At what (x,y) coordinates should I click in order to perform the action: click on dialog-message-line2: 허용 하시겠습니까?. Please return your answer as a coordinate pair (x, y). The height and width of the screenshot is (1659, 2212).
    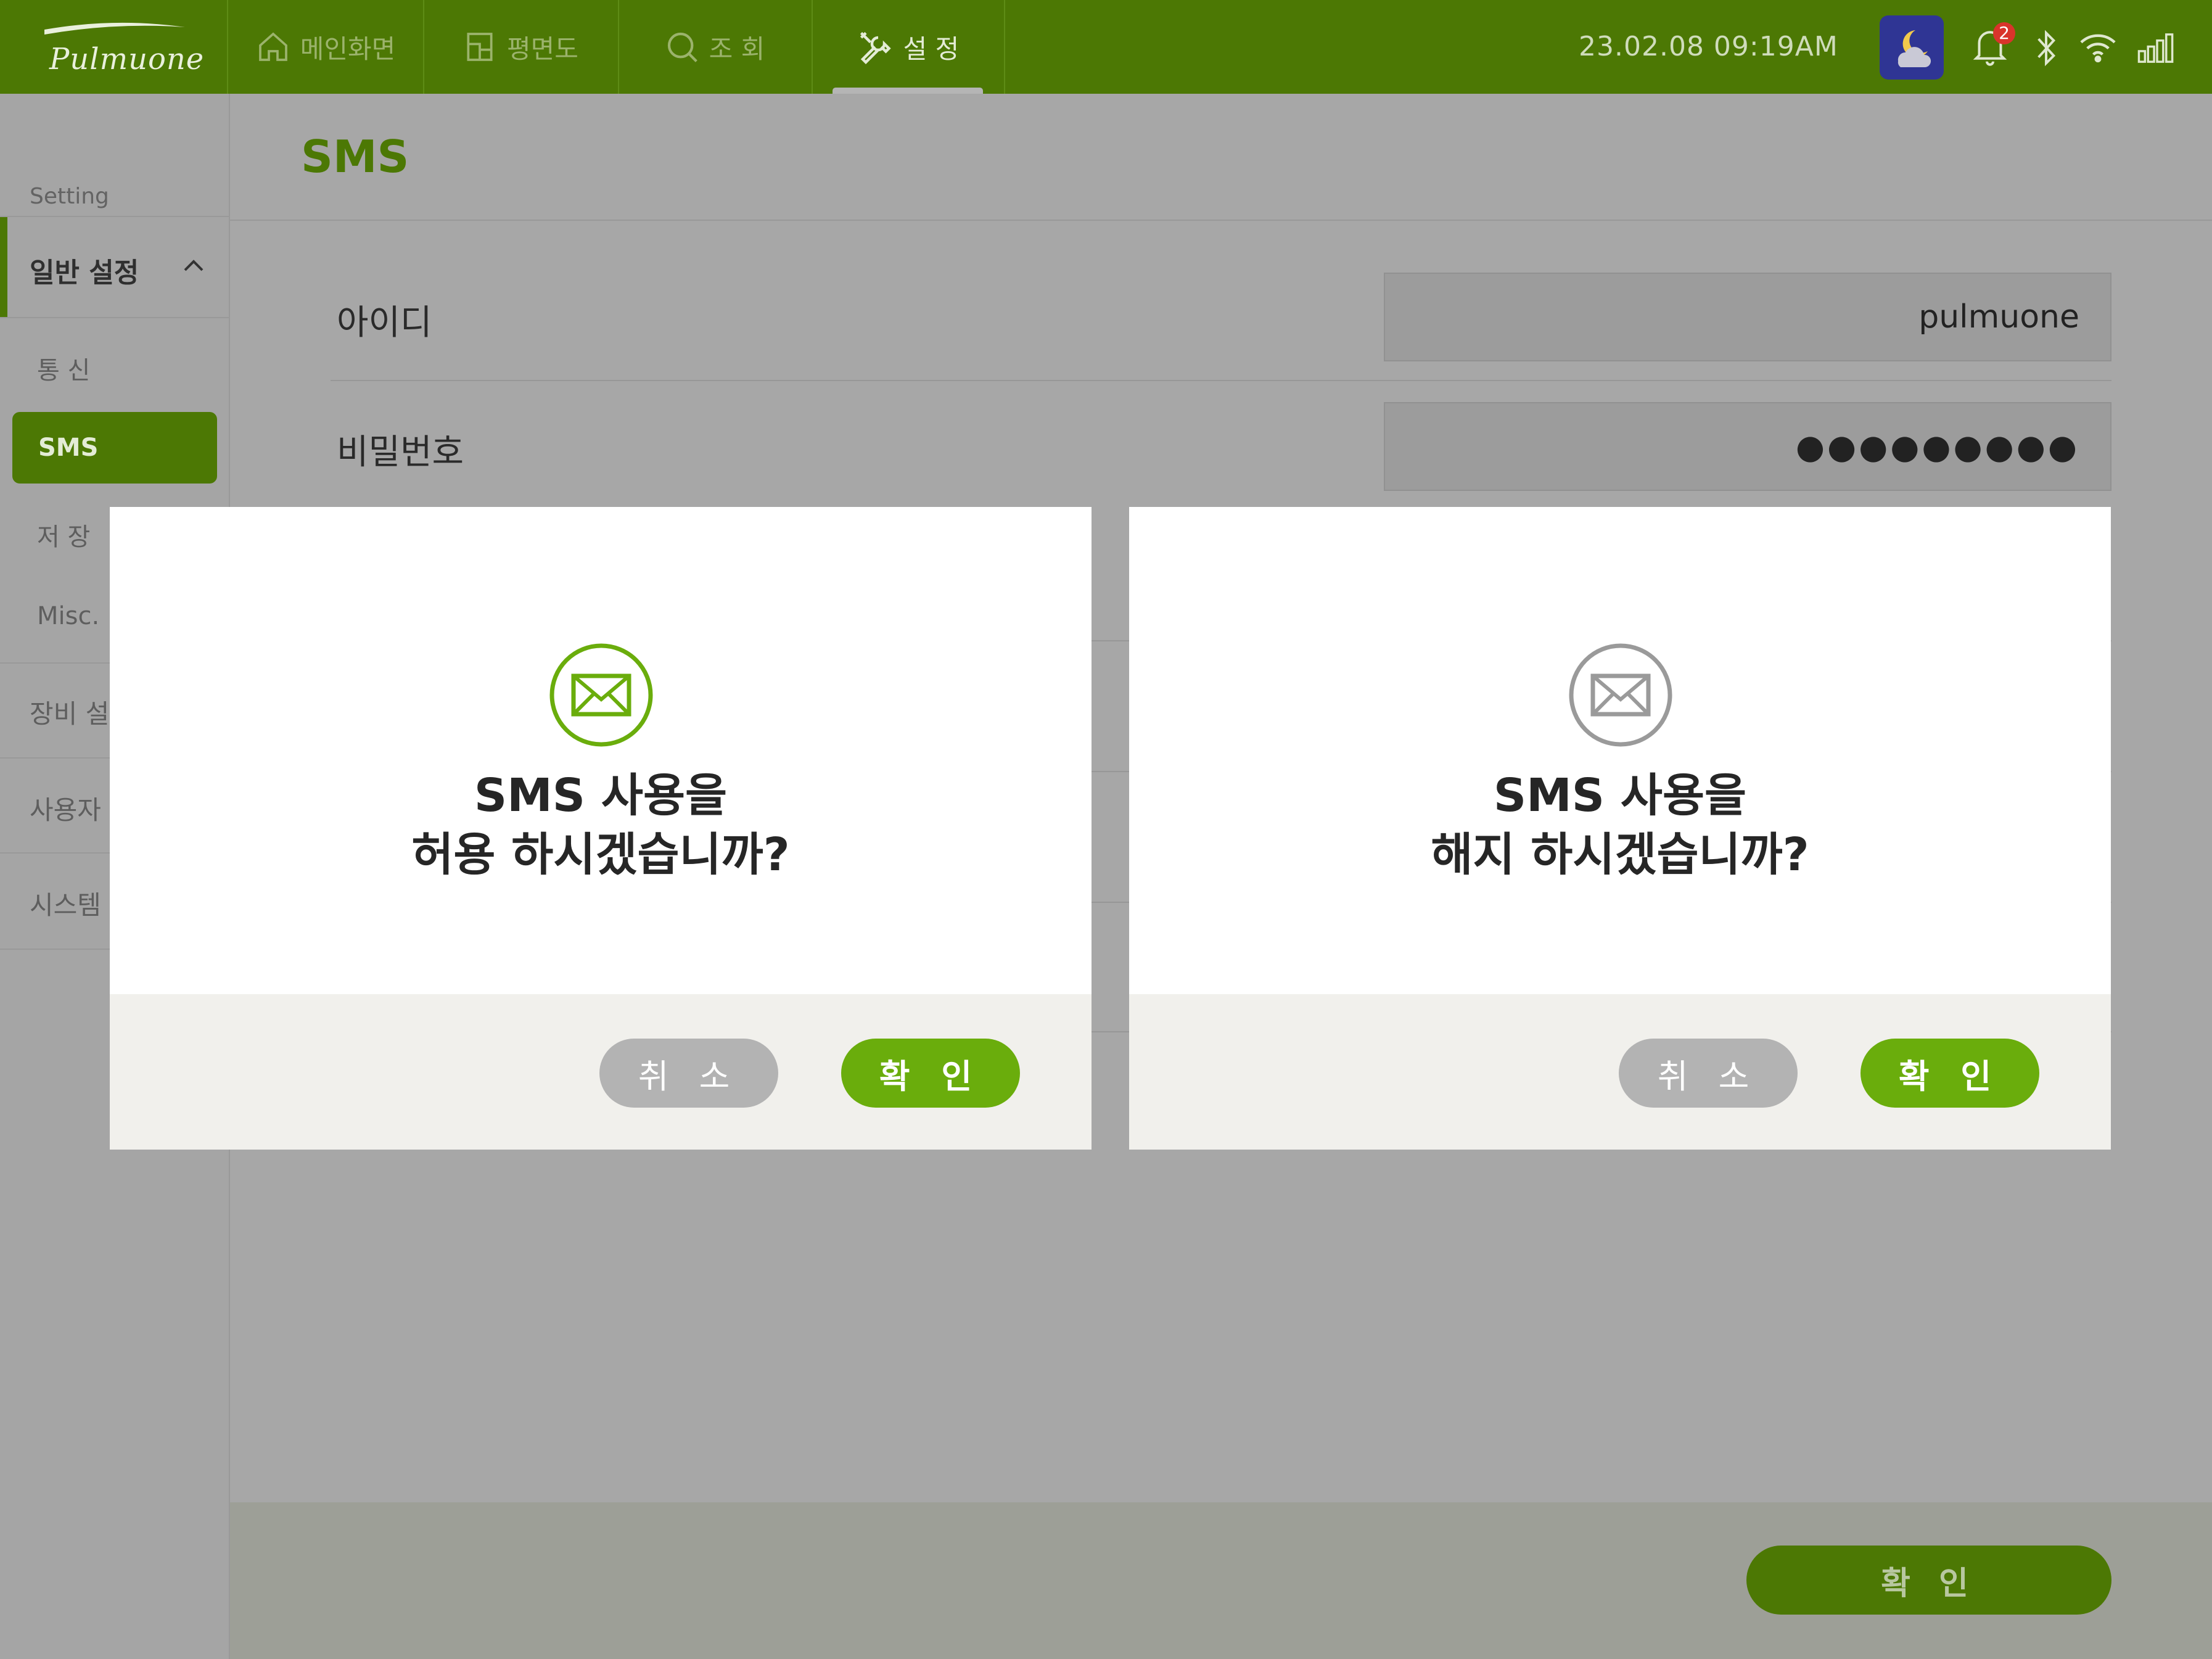
    Looking at the image, I should click on (600, 854).